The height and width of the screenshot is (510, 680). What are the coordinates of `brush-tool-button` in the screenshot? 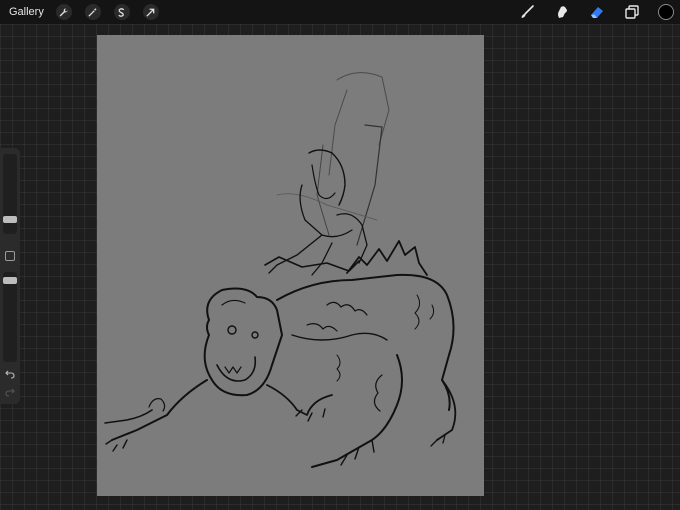 It's located at (527, 12).